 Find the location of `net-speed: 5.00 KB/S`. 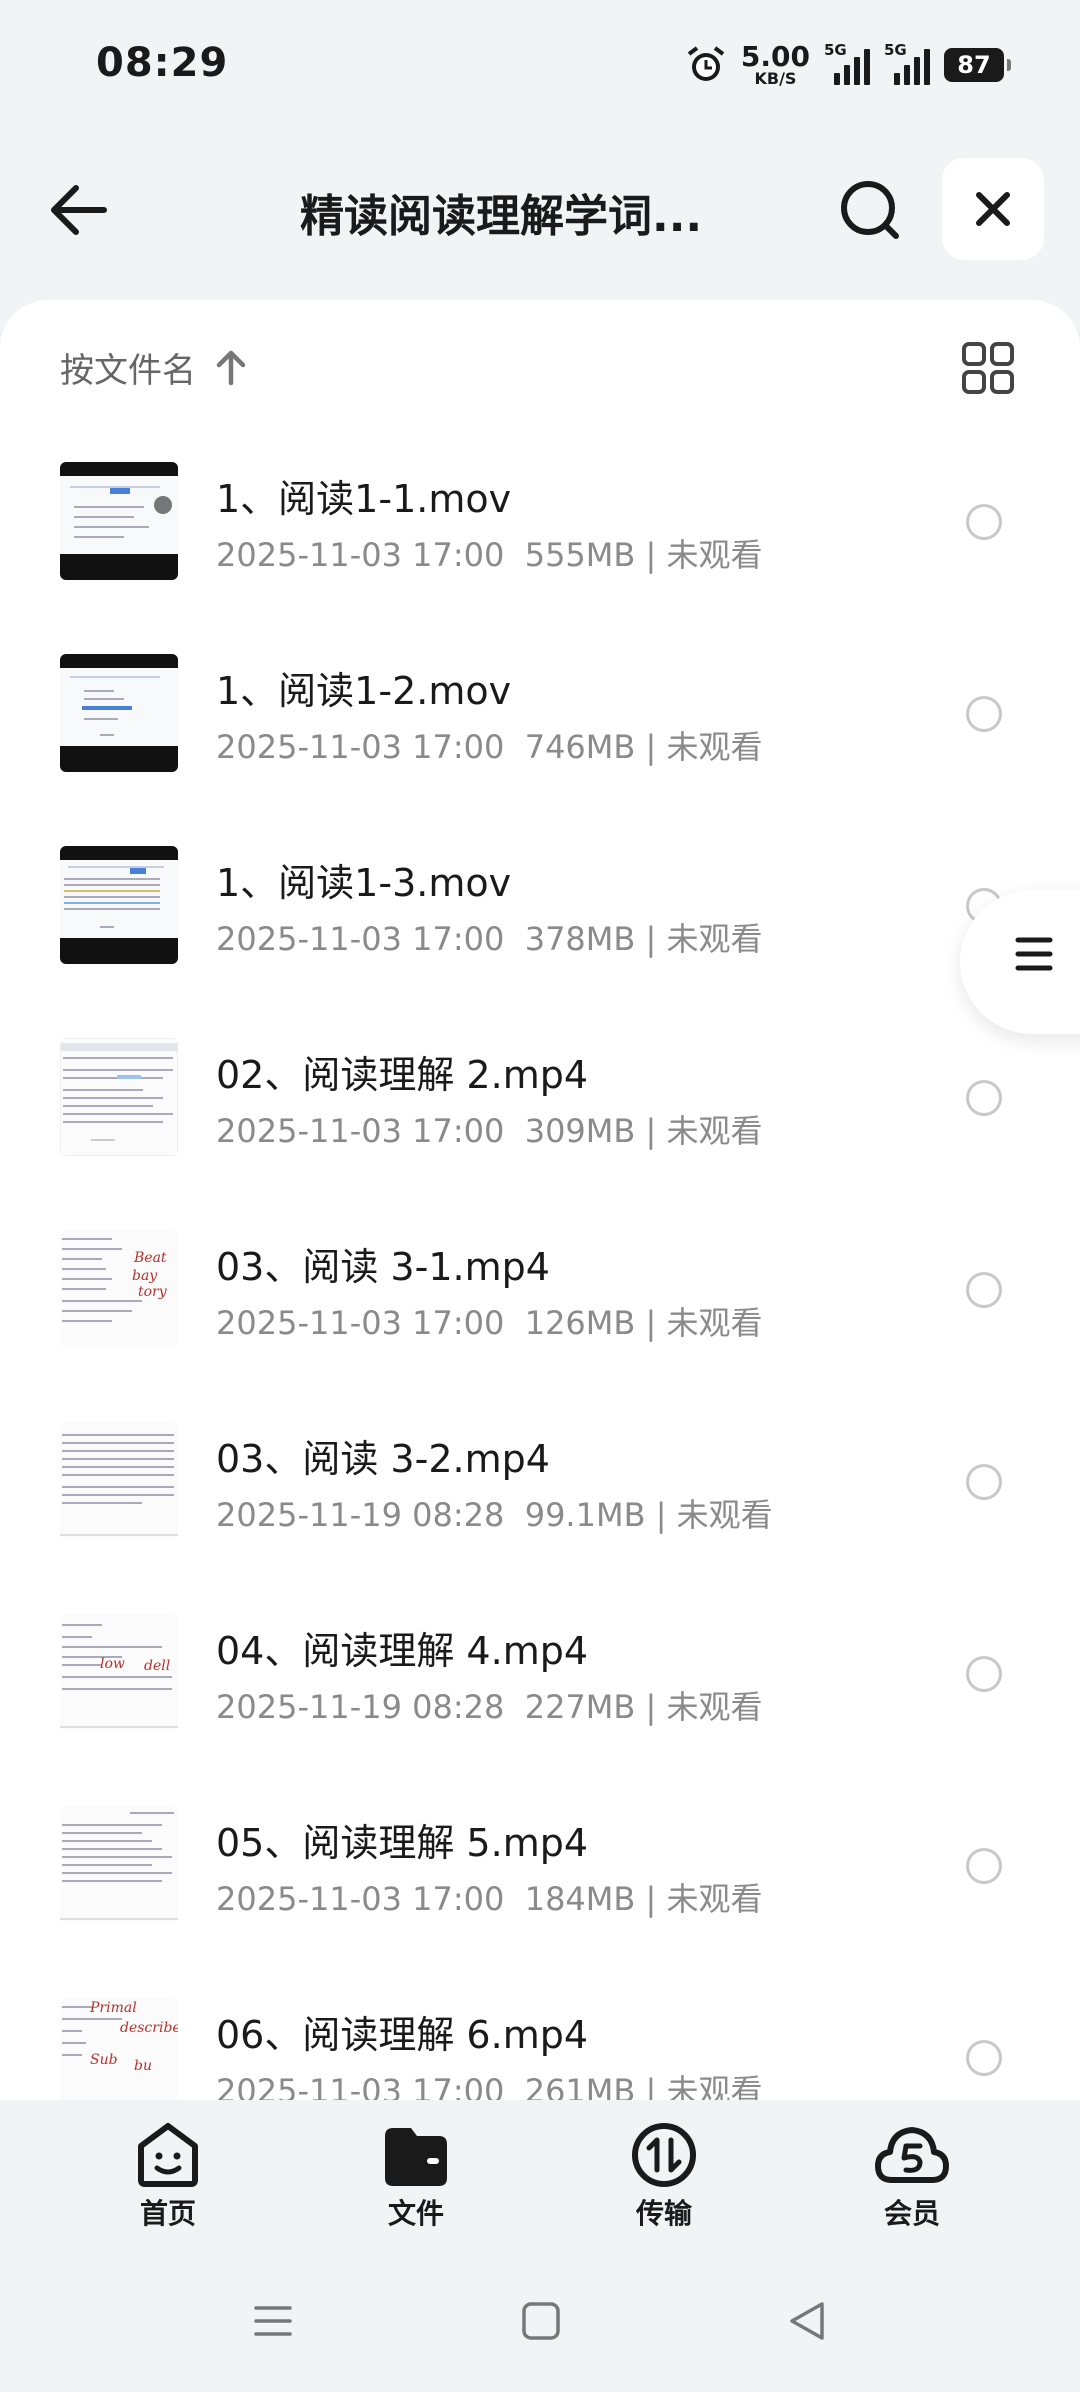

net-speed: 5.00 KB/S is located at coordinates (775, 64).